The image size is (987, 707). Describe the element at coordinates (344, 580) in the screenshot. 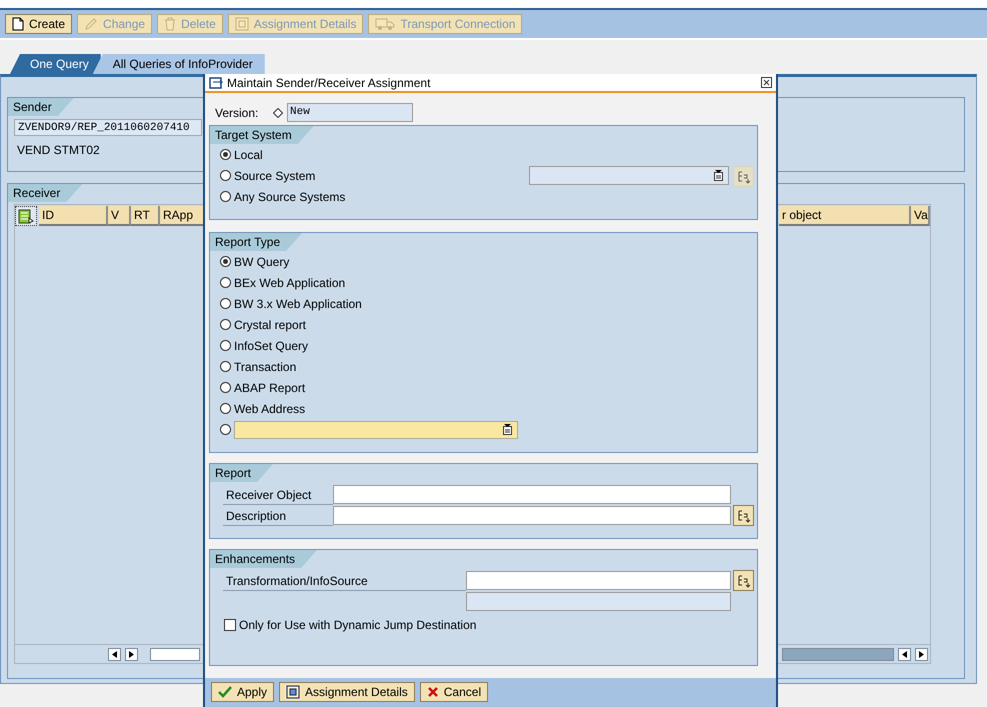

I see `field-label: Transformation/InfoSource` at that location.